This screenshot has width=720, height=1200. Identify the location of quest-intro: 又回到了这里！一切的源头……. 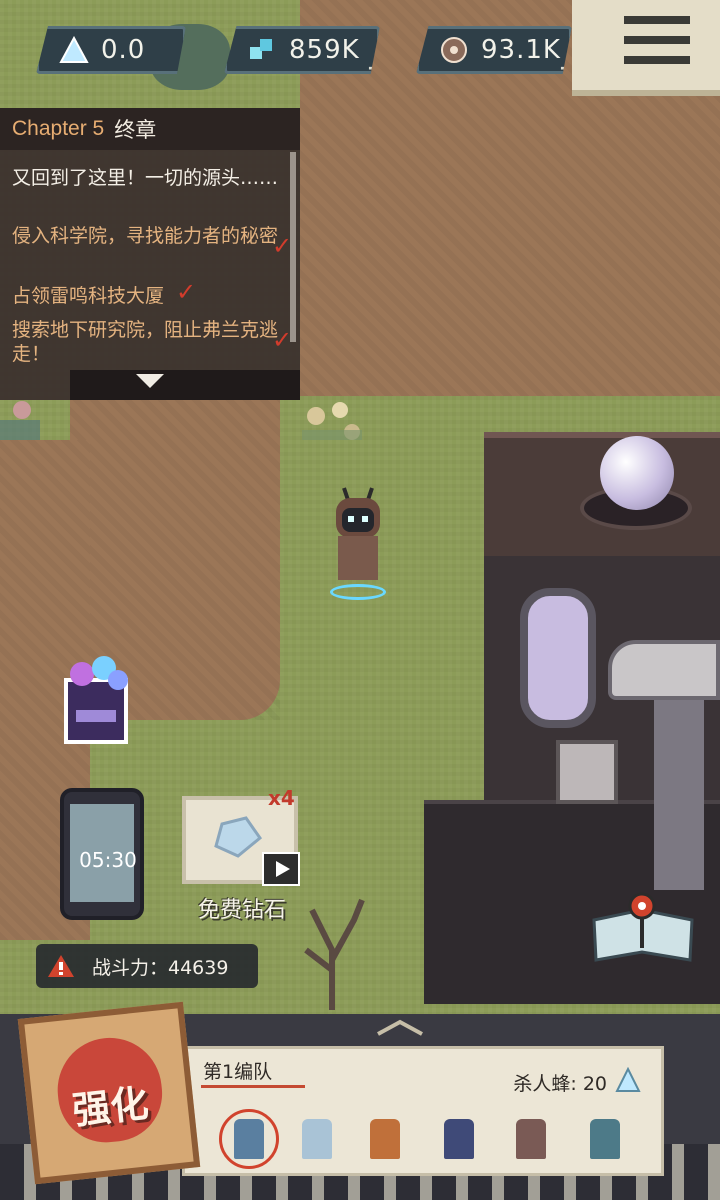
(145, 178).